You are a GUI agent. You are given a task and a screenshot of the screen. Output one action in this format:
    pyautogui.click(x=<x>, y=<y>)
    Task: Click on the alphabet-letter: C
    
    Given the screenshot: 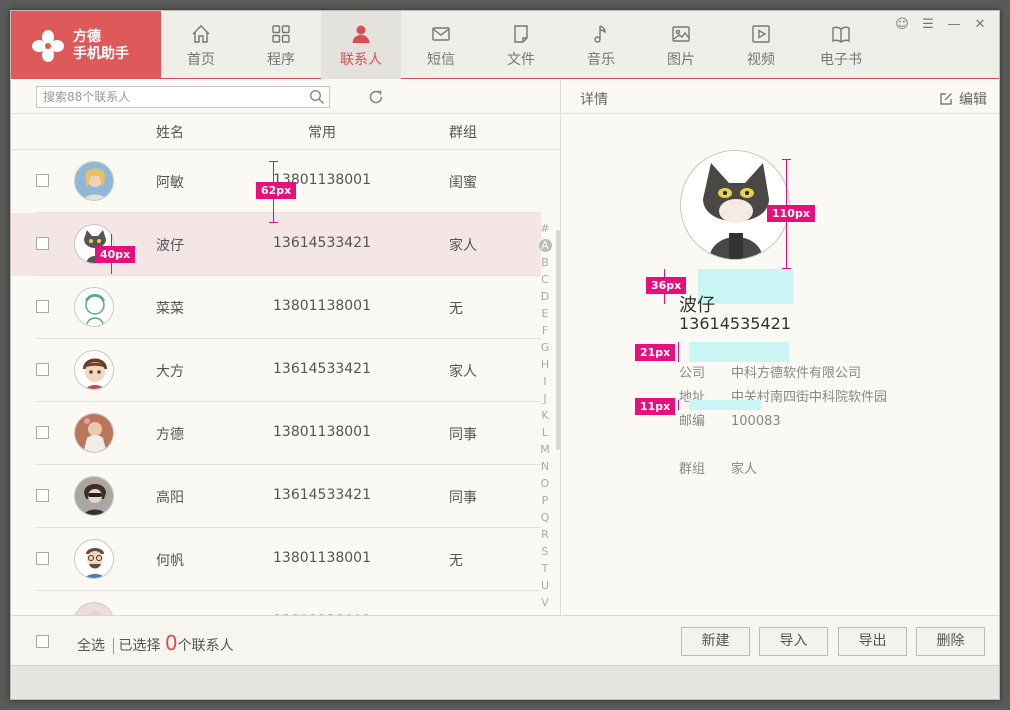 What is the action you would take?
    pyautogui.click(x=545, y=279)
    